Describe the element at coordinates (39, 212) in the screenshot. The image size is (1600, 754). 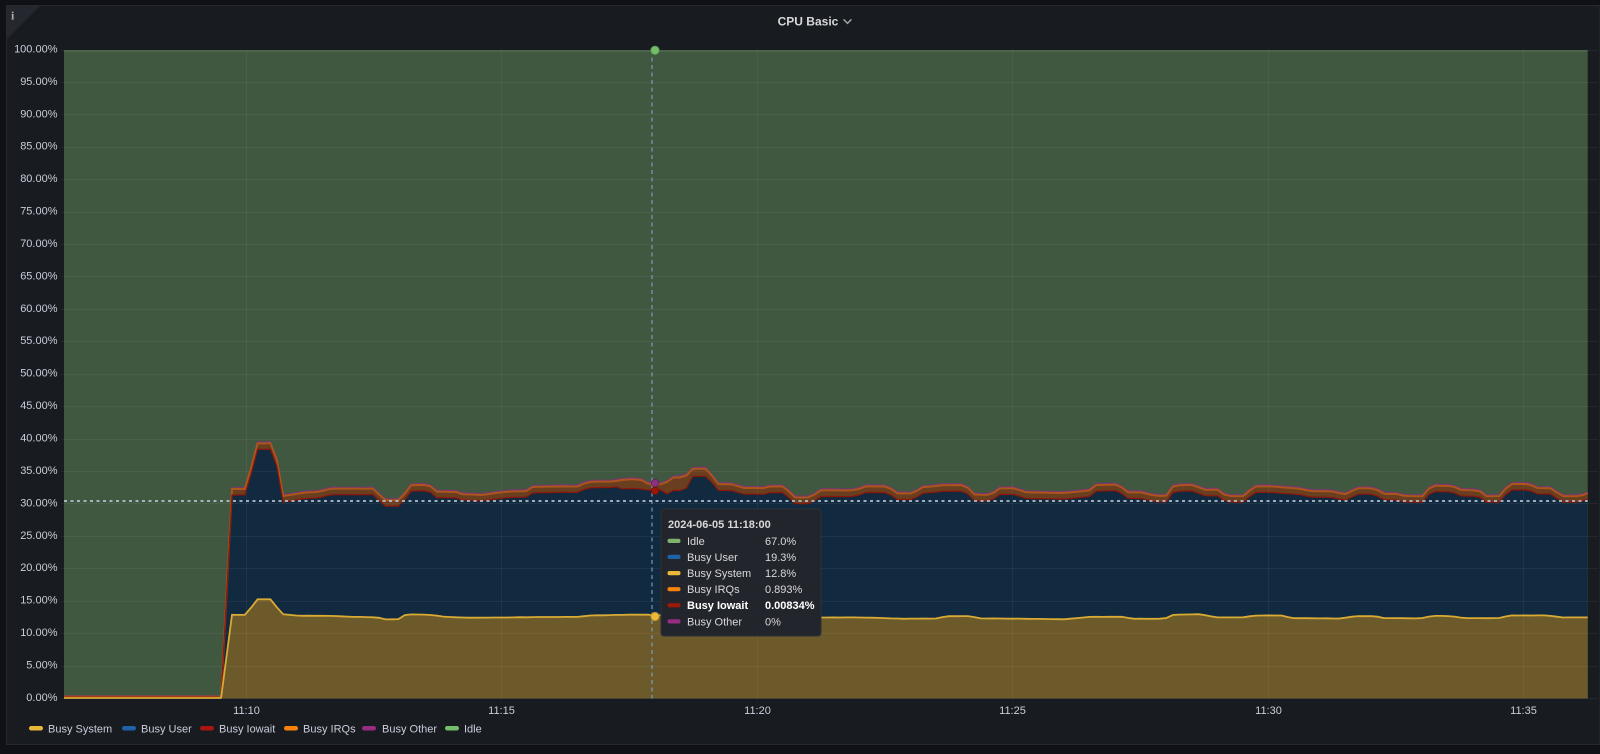
I see `svg-text: 75.00%` at that location.